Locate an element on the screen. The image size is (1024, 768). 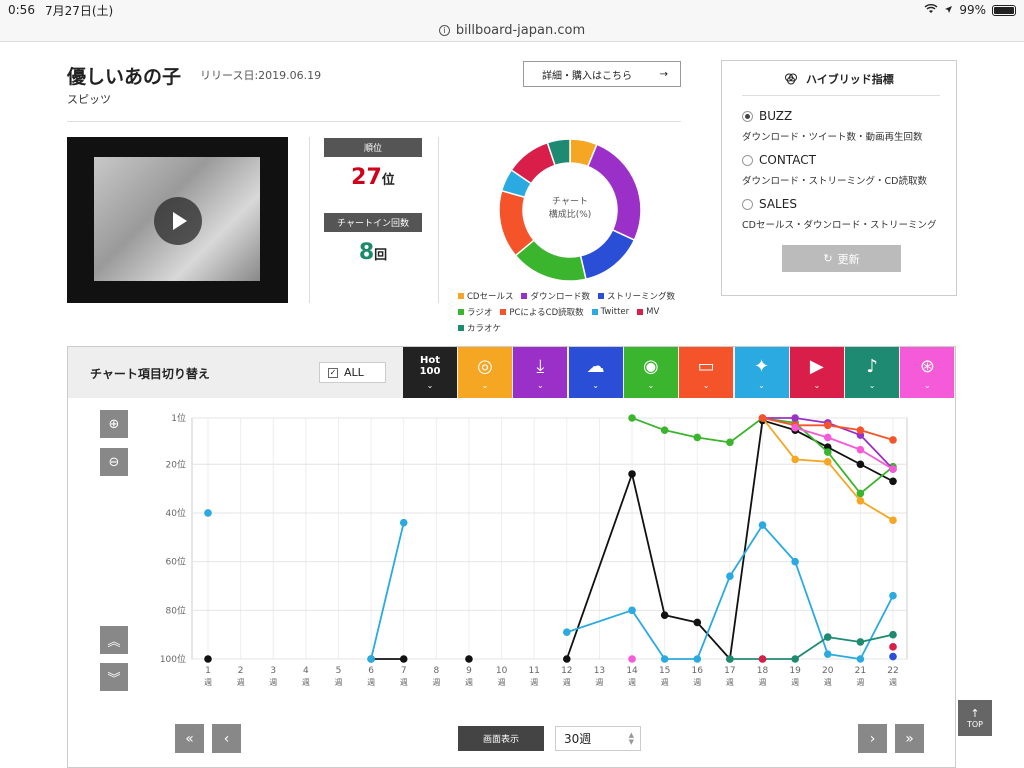
category-karaoke: ♪ ⌄ is located at coordinates (872, 372).